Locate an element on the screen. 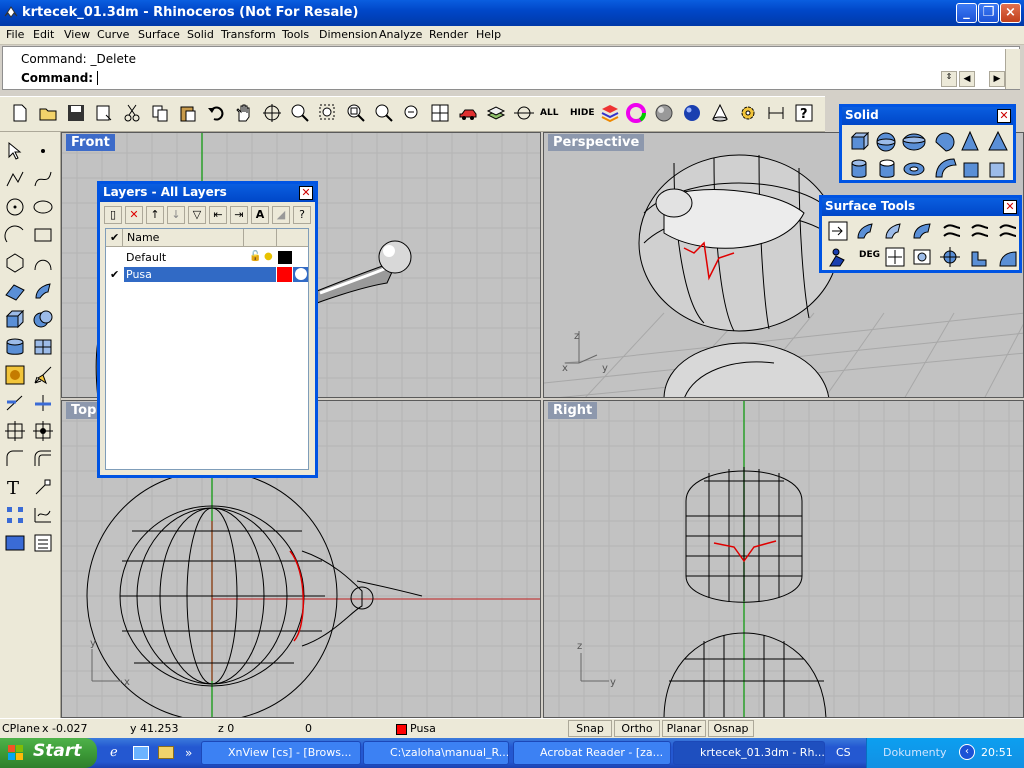 This screenshot has height=768, width=1024. viewport-label-right: Right is located at coordinates (573, 410).